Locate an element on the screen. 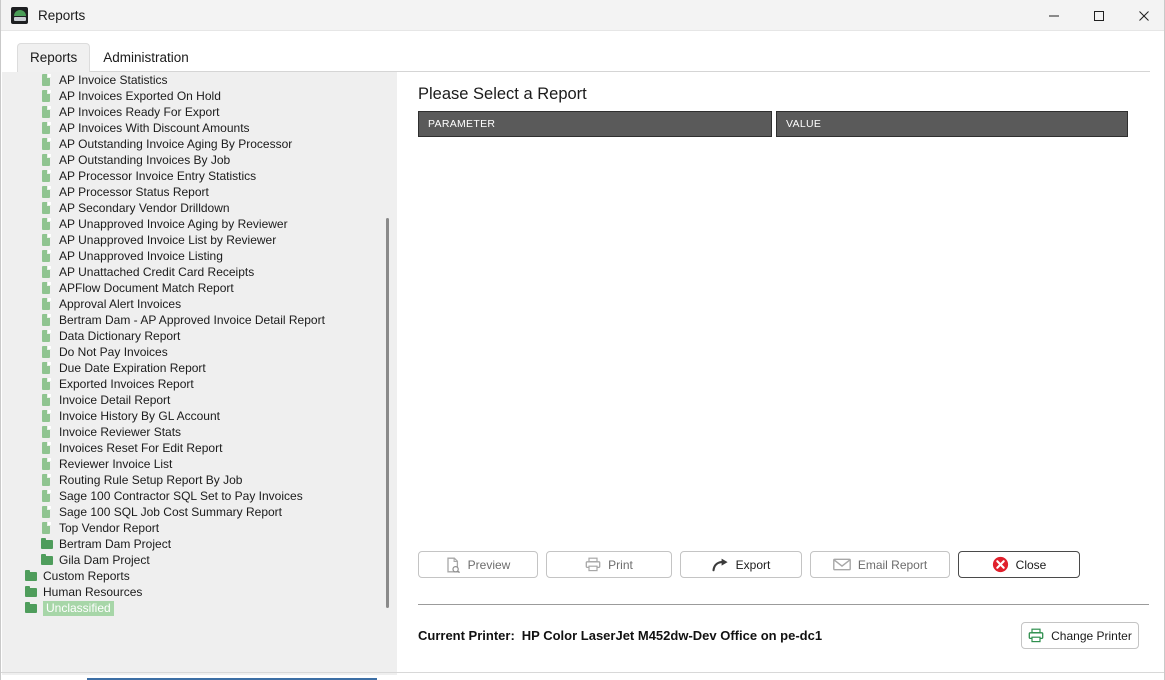  preview-button-label: Preview is located at coordinates (489, 564).